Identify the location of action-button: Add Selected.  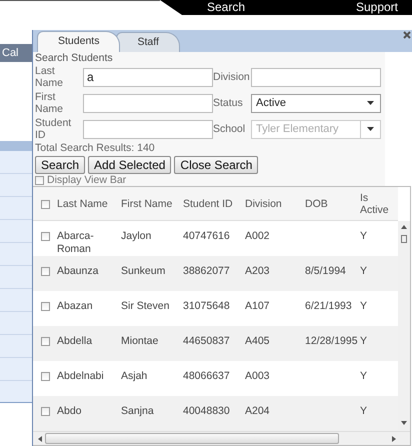
(130, 165).